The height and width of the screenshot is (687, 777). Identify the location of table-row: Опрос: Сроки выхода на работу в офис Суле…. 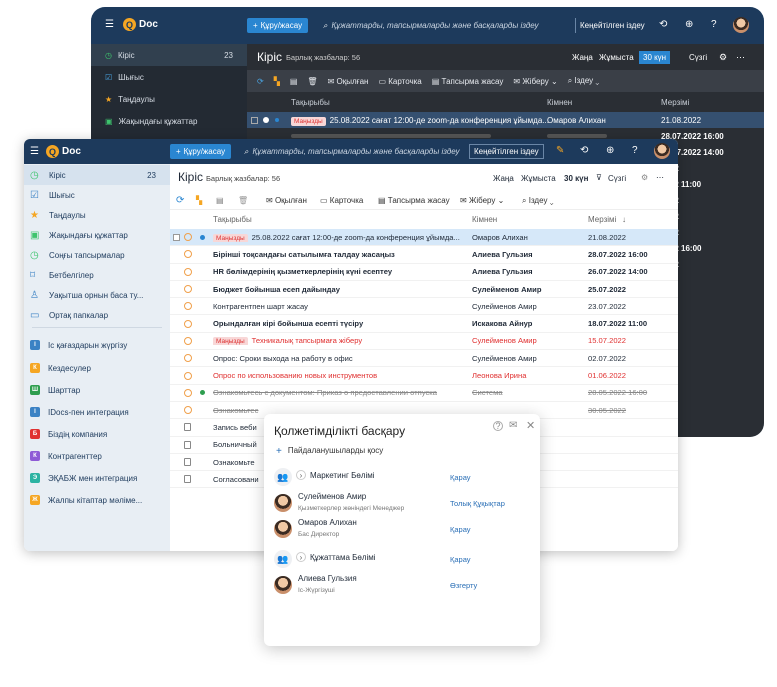
(424, 359).